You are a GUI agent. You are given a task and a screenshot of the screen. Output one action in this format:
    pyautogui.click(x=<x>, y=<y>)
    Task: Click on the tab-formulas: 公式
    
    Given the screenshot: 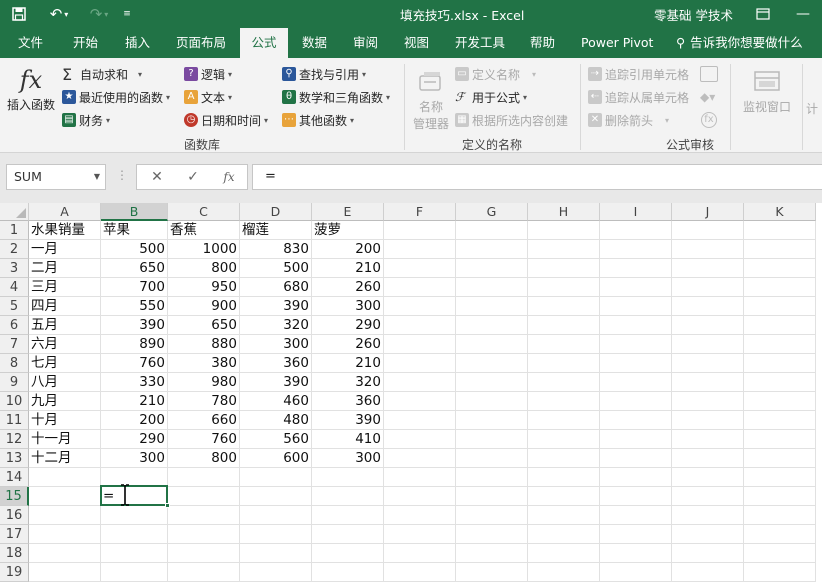 What is the action you would take?
    pyautogui.click(x=264, y=43)
    